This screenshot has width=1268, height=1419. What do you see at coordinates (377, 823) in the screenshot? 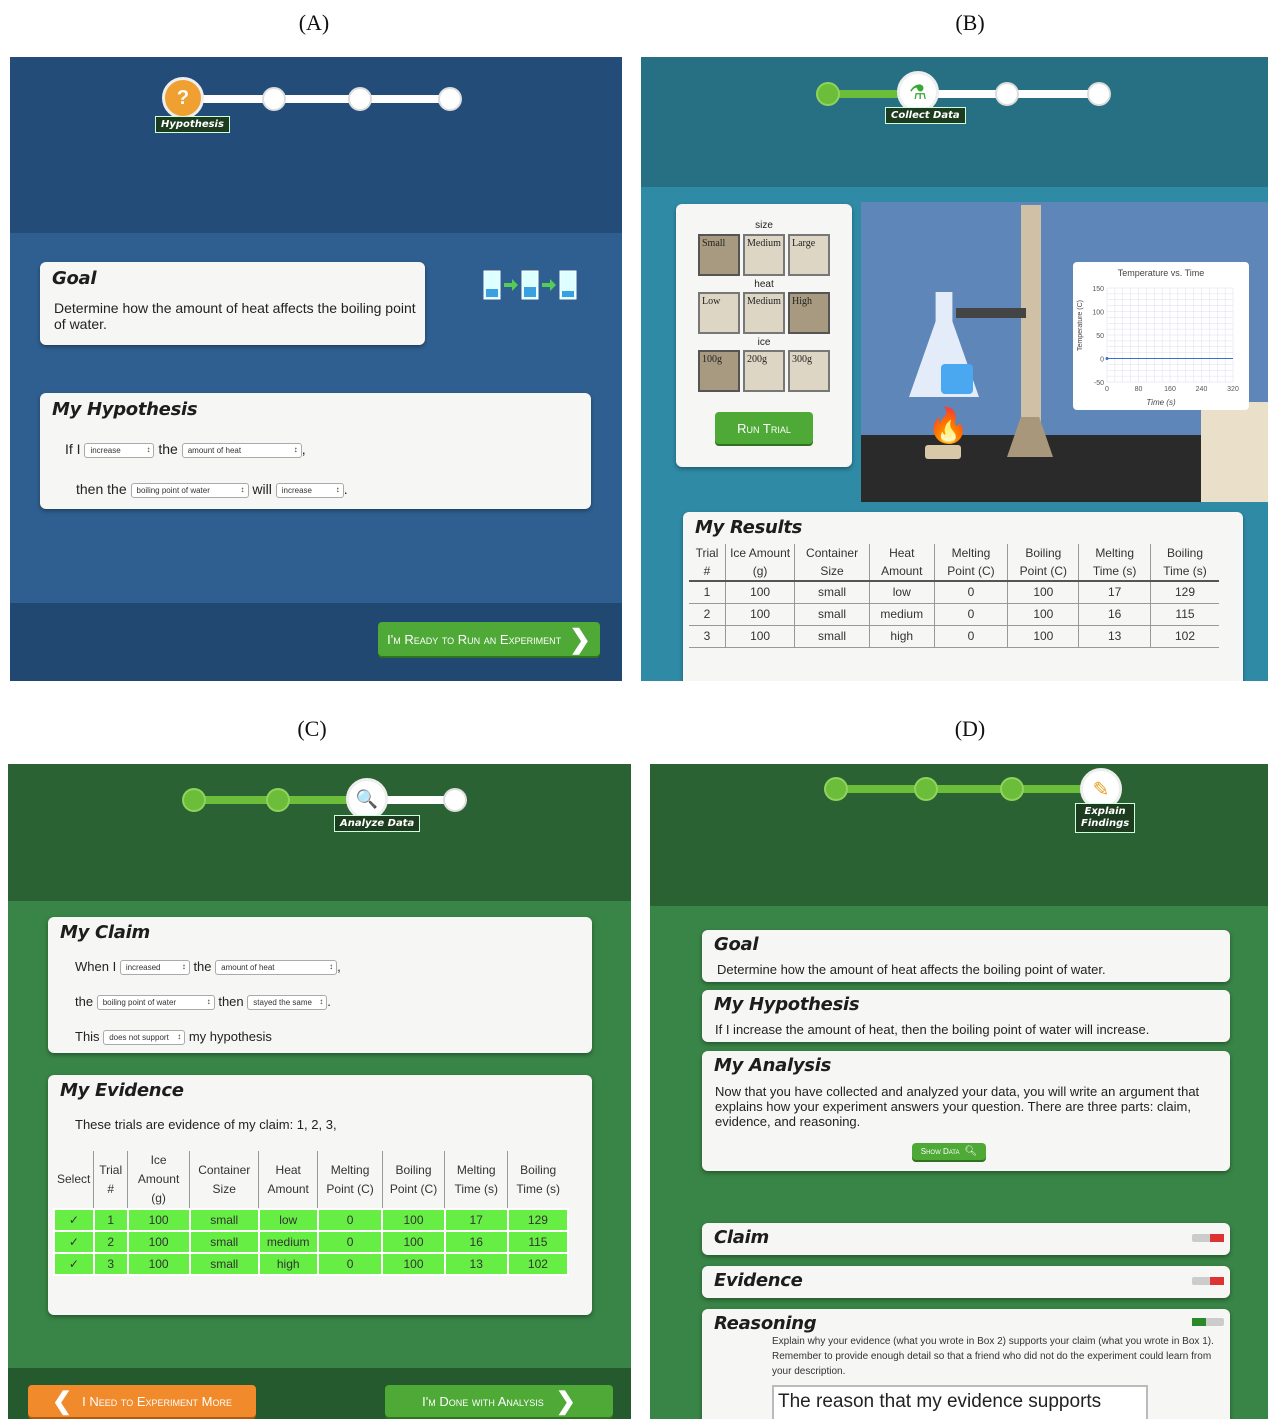
I see `step-label: Analyze Data` at bounding box center [377, 823].